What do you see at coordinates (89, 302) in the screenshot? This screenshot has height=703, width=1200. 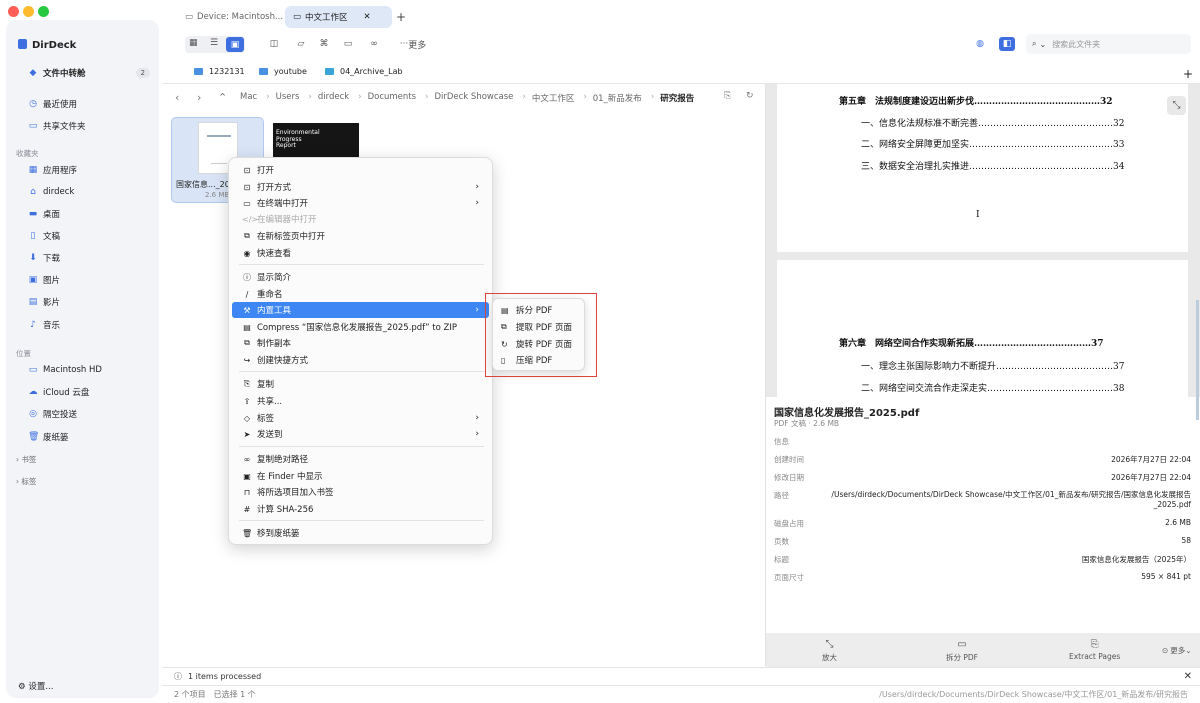 I see `sidebar-item-movies: ▤ 影片` at bounding box center [89, 302].